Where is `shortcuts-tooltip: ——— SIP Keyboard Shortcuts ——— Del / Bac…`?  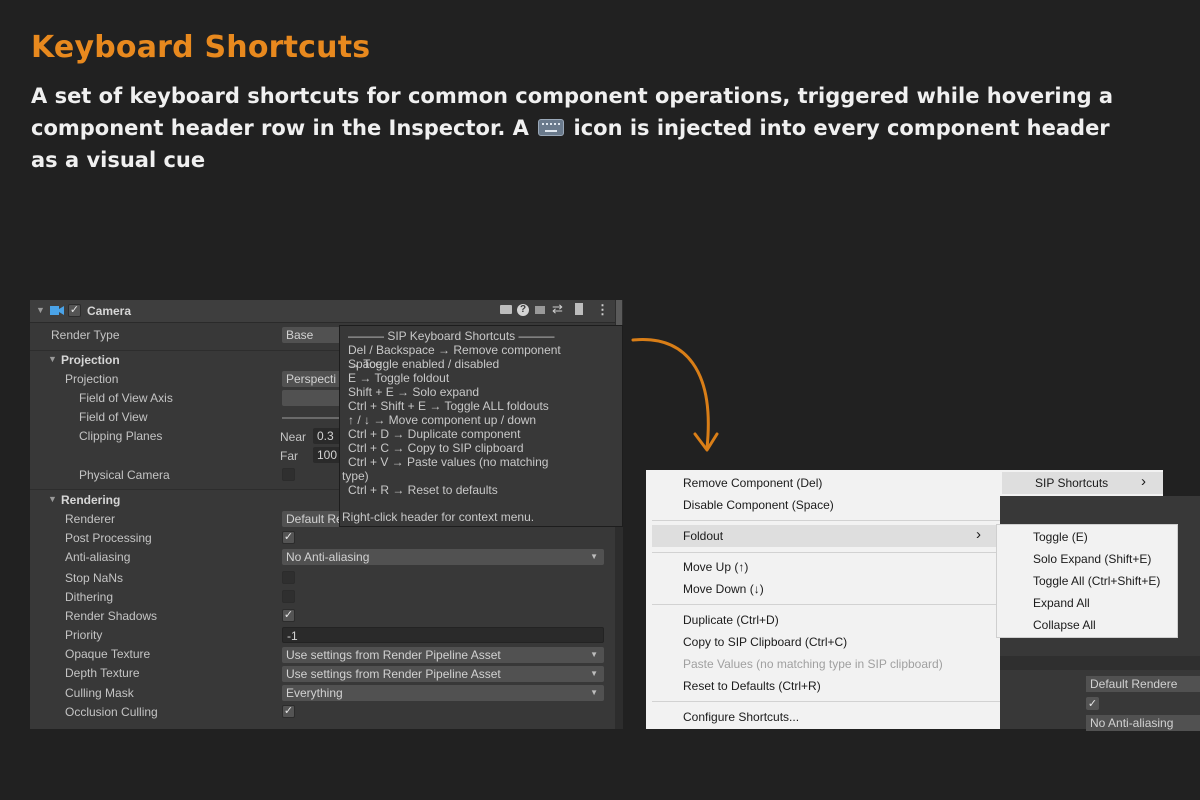 shortcuts-tooltip: ——— SIP Keyboard Shortcuts ——— Del / Bac… is located at coordinates (481, 426).